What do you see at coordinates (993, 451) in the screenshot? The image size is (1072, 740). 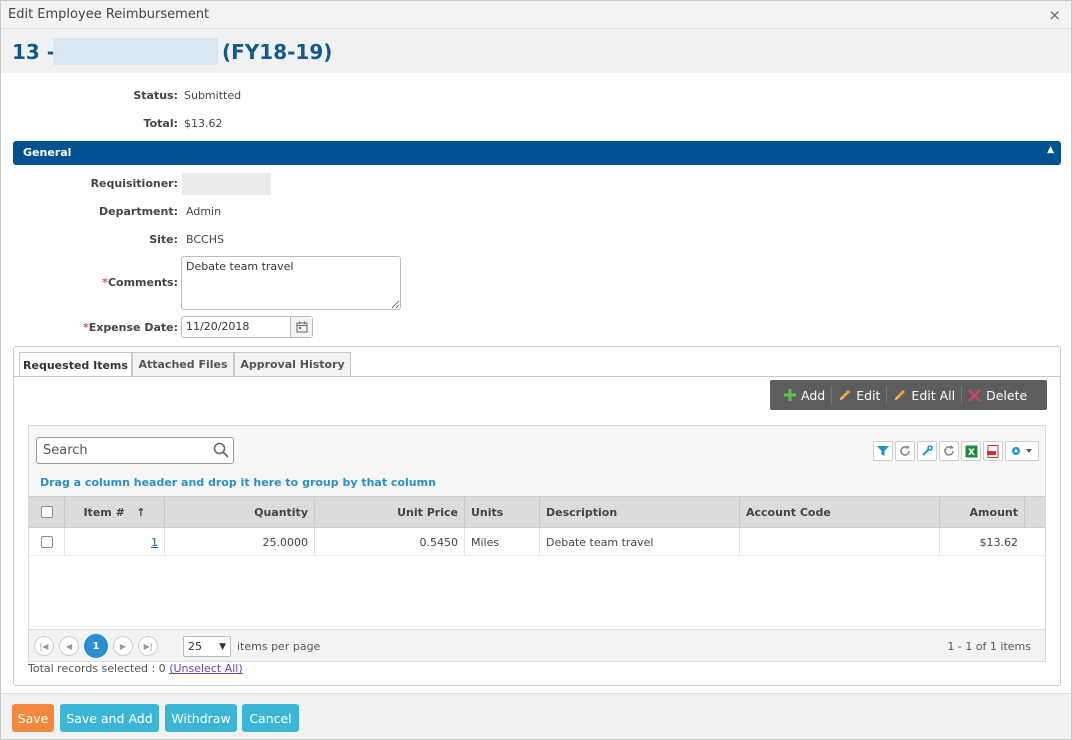 I see `pdf-icon` at bounding box center [993, 451].